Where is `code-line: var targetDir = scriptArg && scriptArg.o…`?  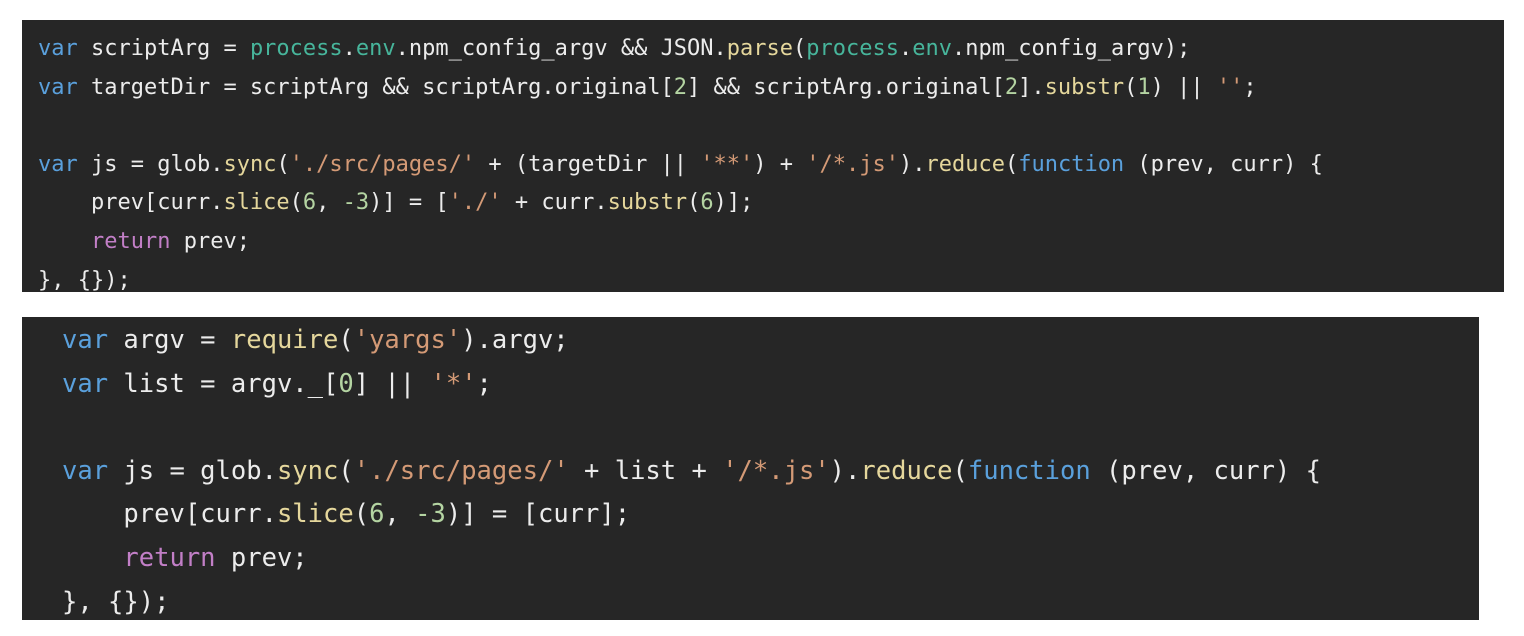 code-line: var targetDir = scriptArg && scriptArg.o… is located at coordinates (771, 88).